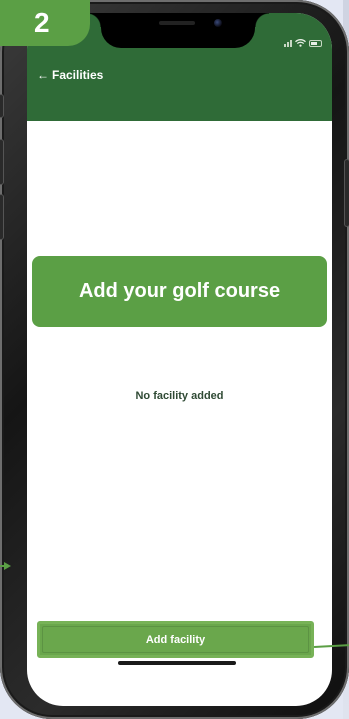  I want to click on tutorial-callout: Add your golf course, so click(179, 291).